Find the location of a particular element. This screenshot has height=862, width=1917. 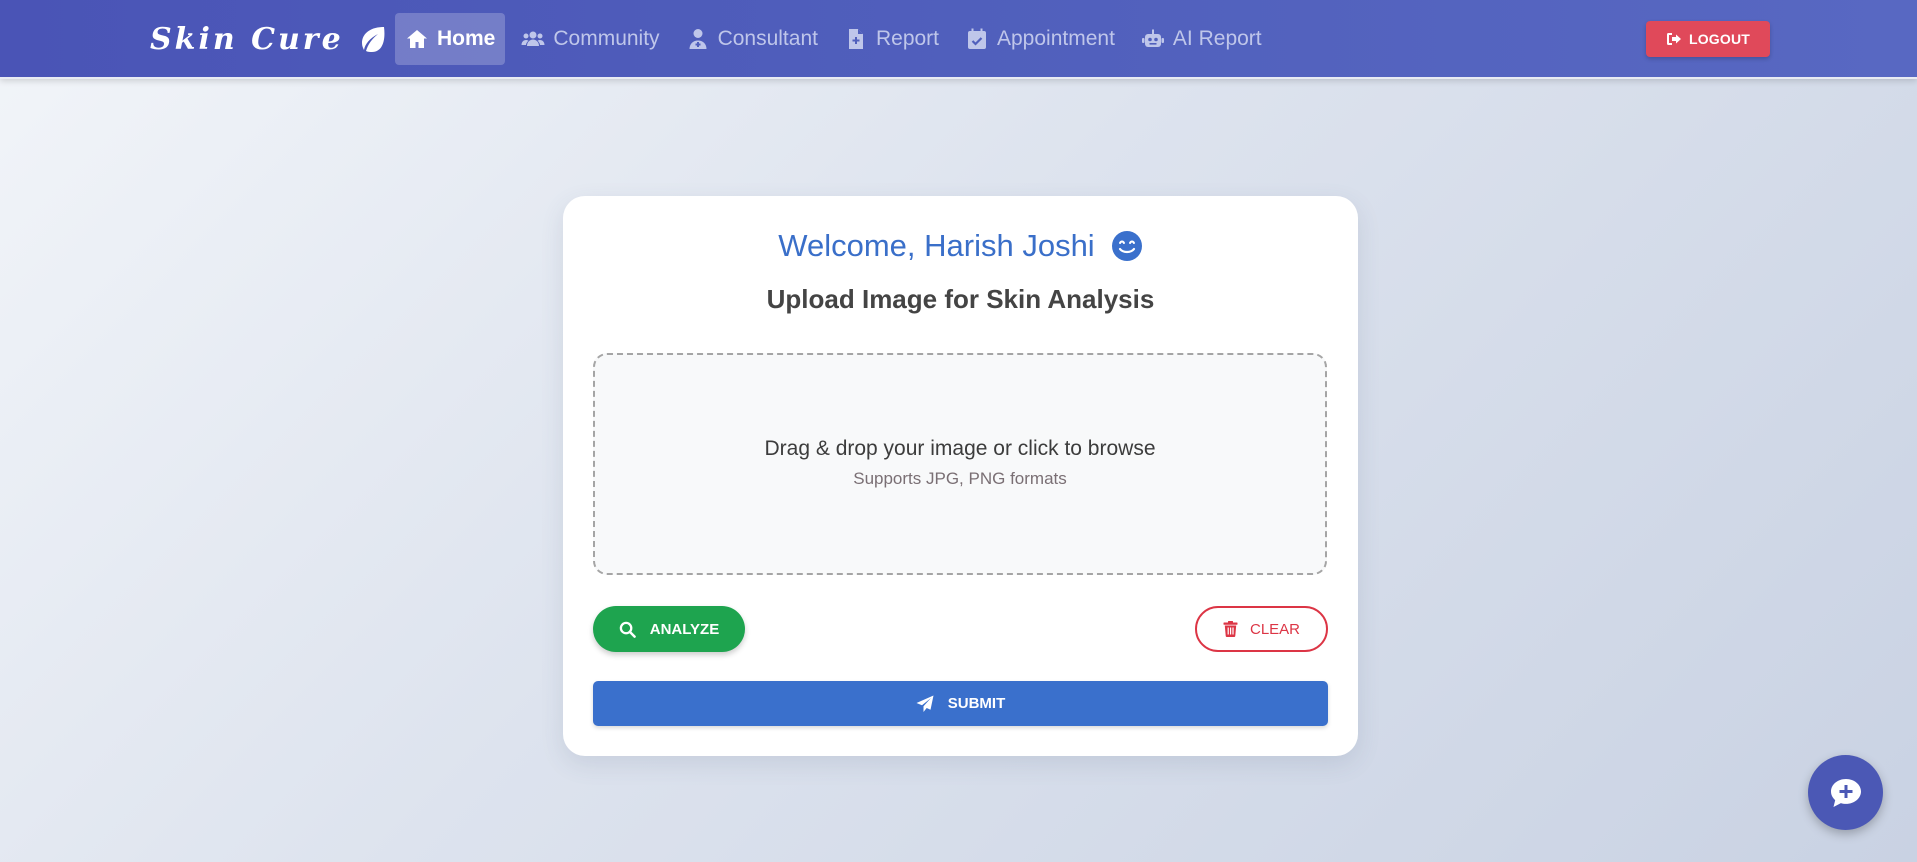

brand-logo: Skin Cure is located at coordinates (269, 39).